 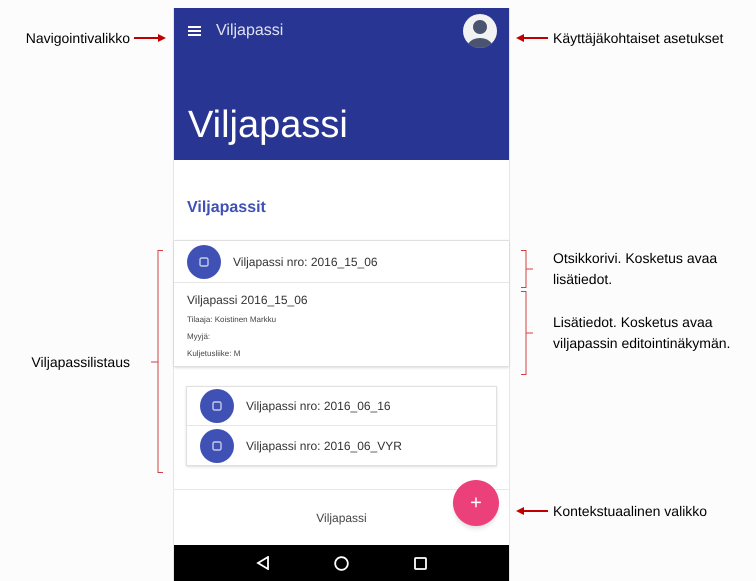 I want to click on list-item: Viljapassi nro: 2016_06_16, so click(x=341, y=406).